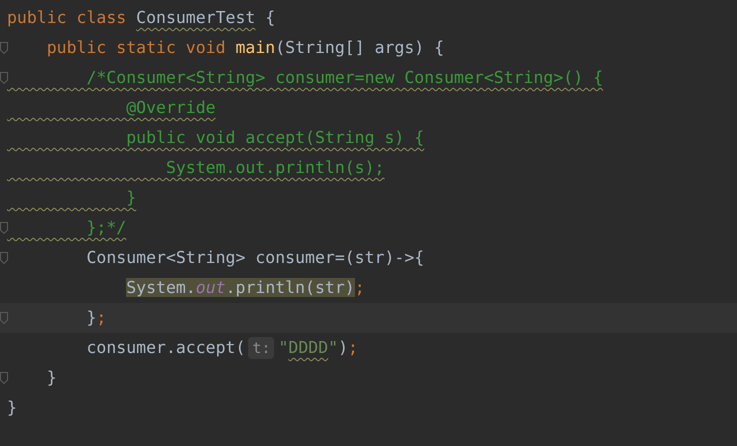 This screenshot has width=737, height=446. Describe the element at coordinates (165, 348) in the screenshot. I see `code-text: consumer.accept(` at that location.